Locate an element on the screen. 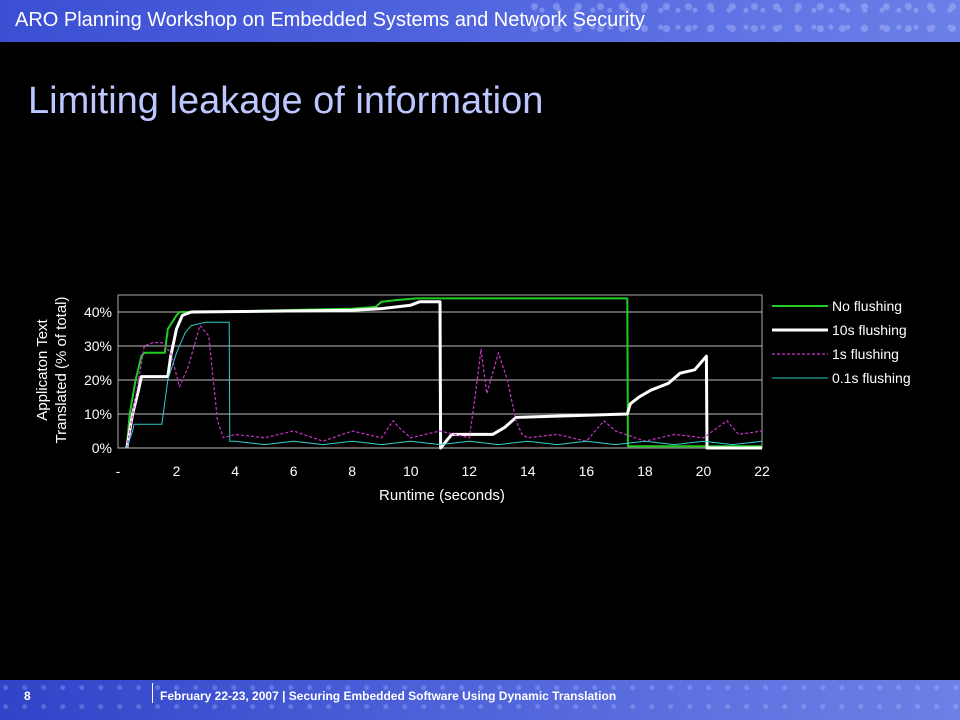 Image resolution: width=960 pixels, height=720 pixels. legend-label: 0.1s flushing is located at coordinates (871, 378).